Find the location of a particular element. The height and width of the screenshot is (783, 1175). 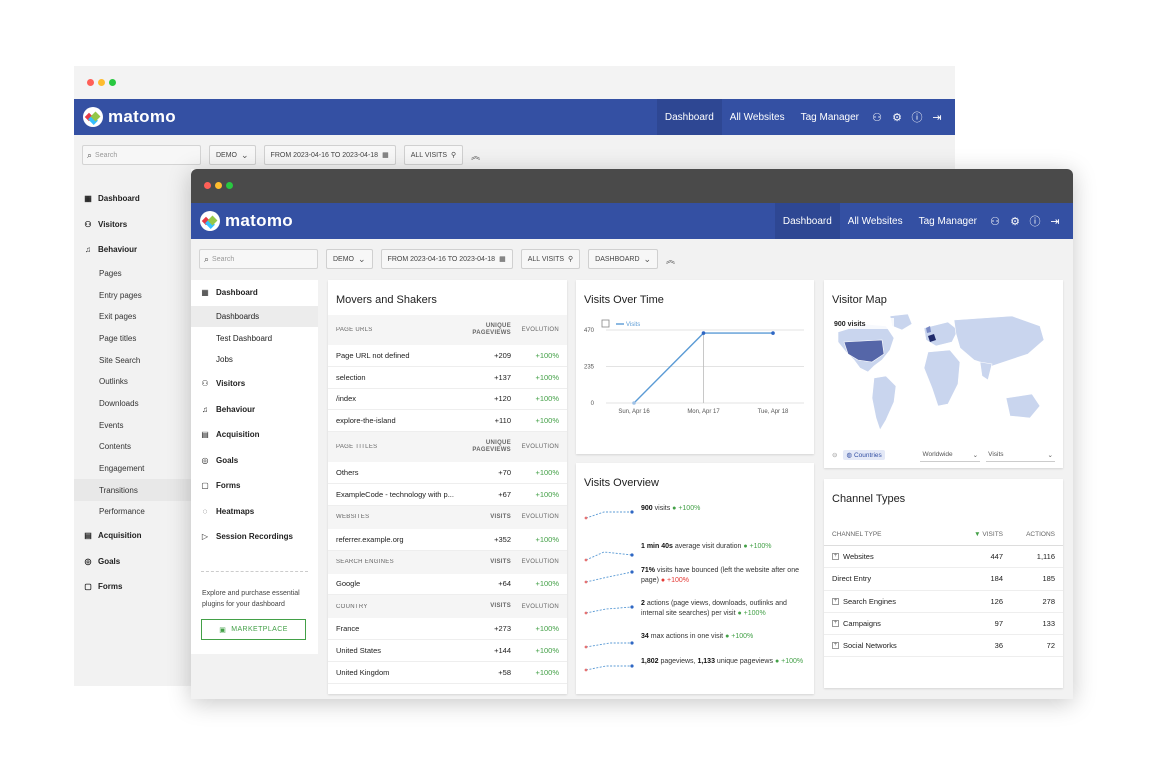

sidebar-item-events: Events is located at coordinates (132, 425).